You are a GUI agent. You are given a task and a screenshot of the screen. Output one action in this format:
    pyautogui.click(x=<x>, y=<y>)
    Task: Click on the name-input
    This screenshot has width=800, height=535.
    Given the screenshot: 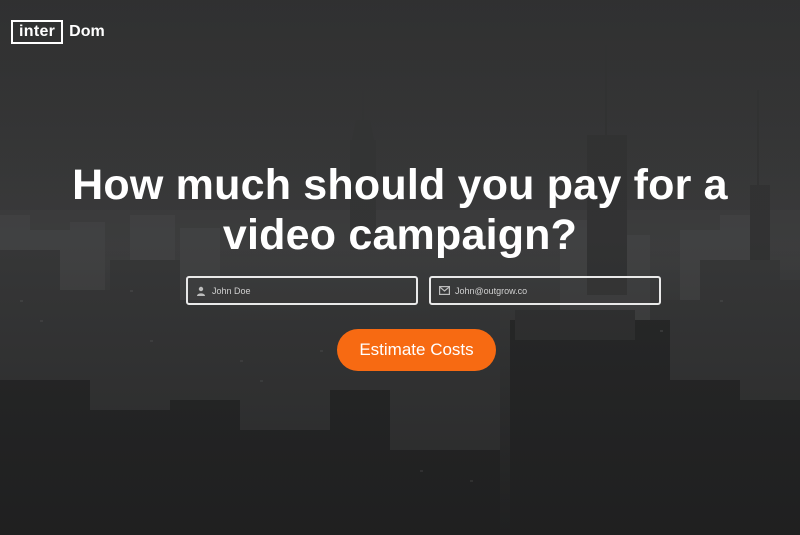 What is the action you would take?
    pyautogui.click(x=307, y=290)
    